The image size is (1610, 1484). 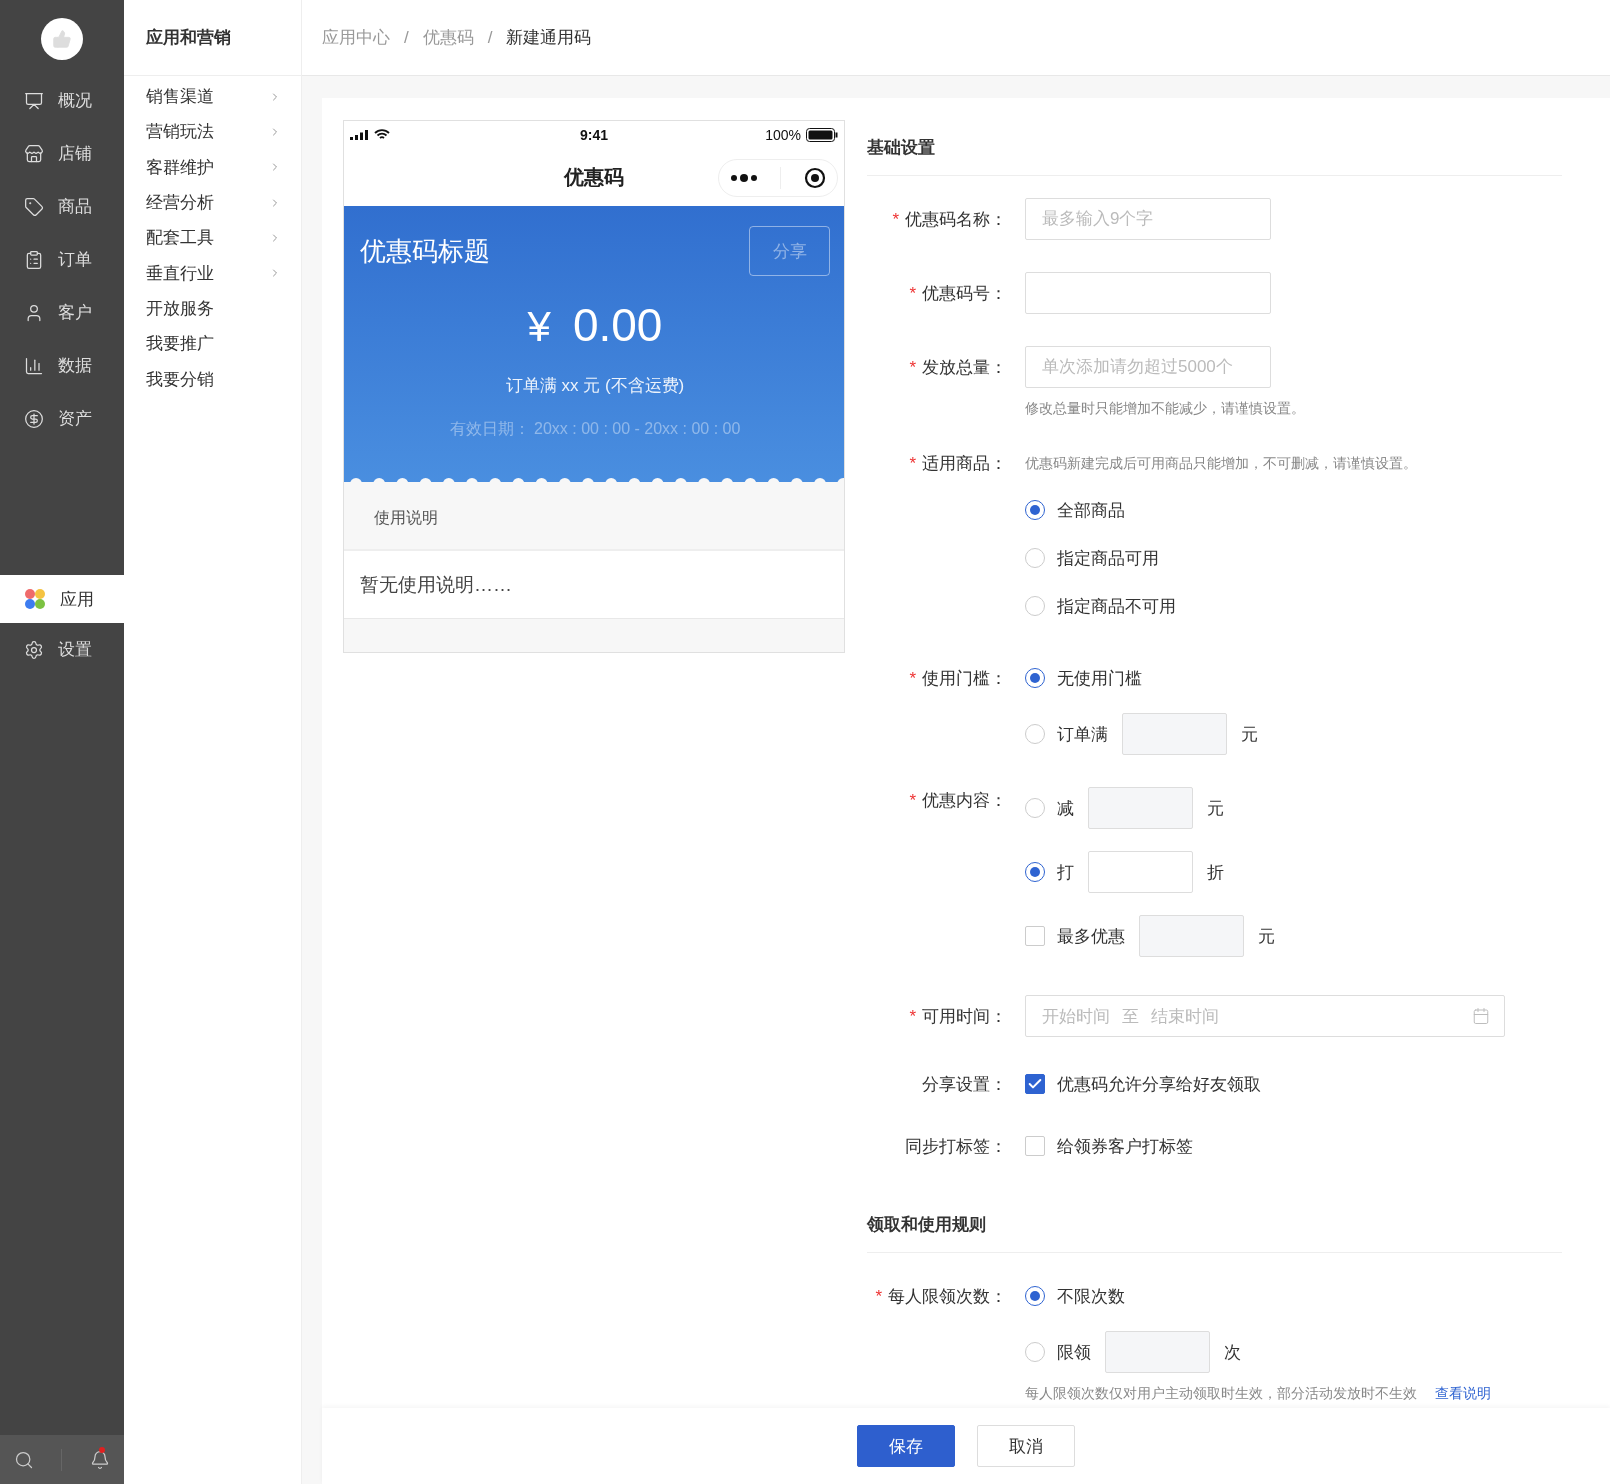 What do you see at coordinates (62, 100) in the screenshot?
I see `sidebar-item: 概况` at bounding box center [62, 100].